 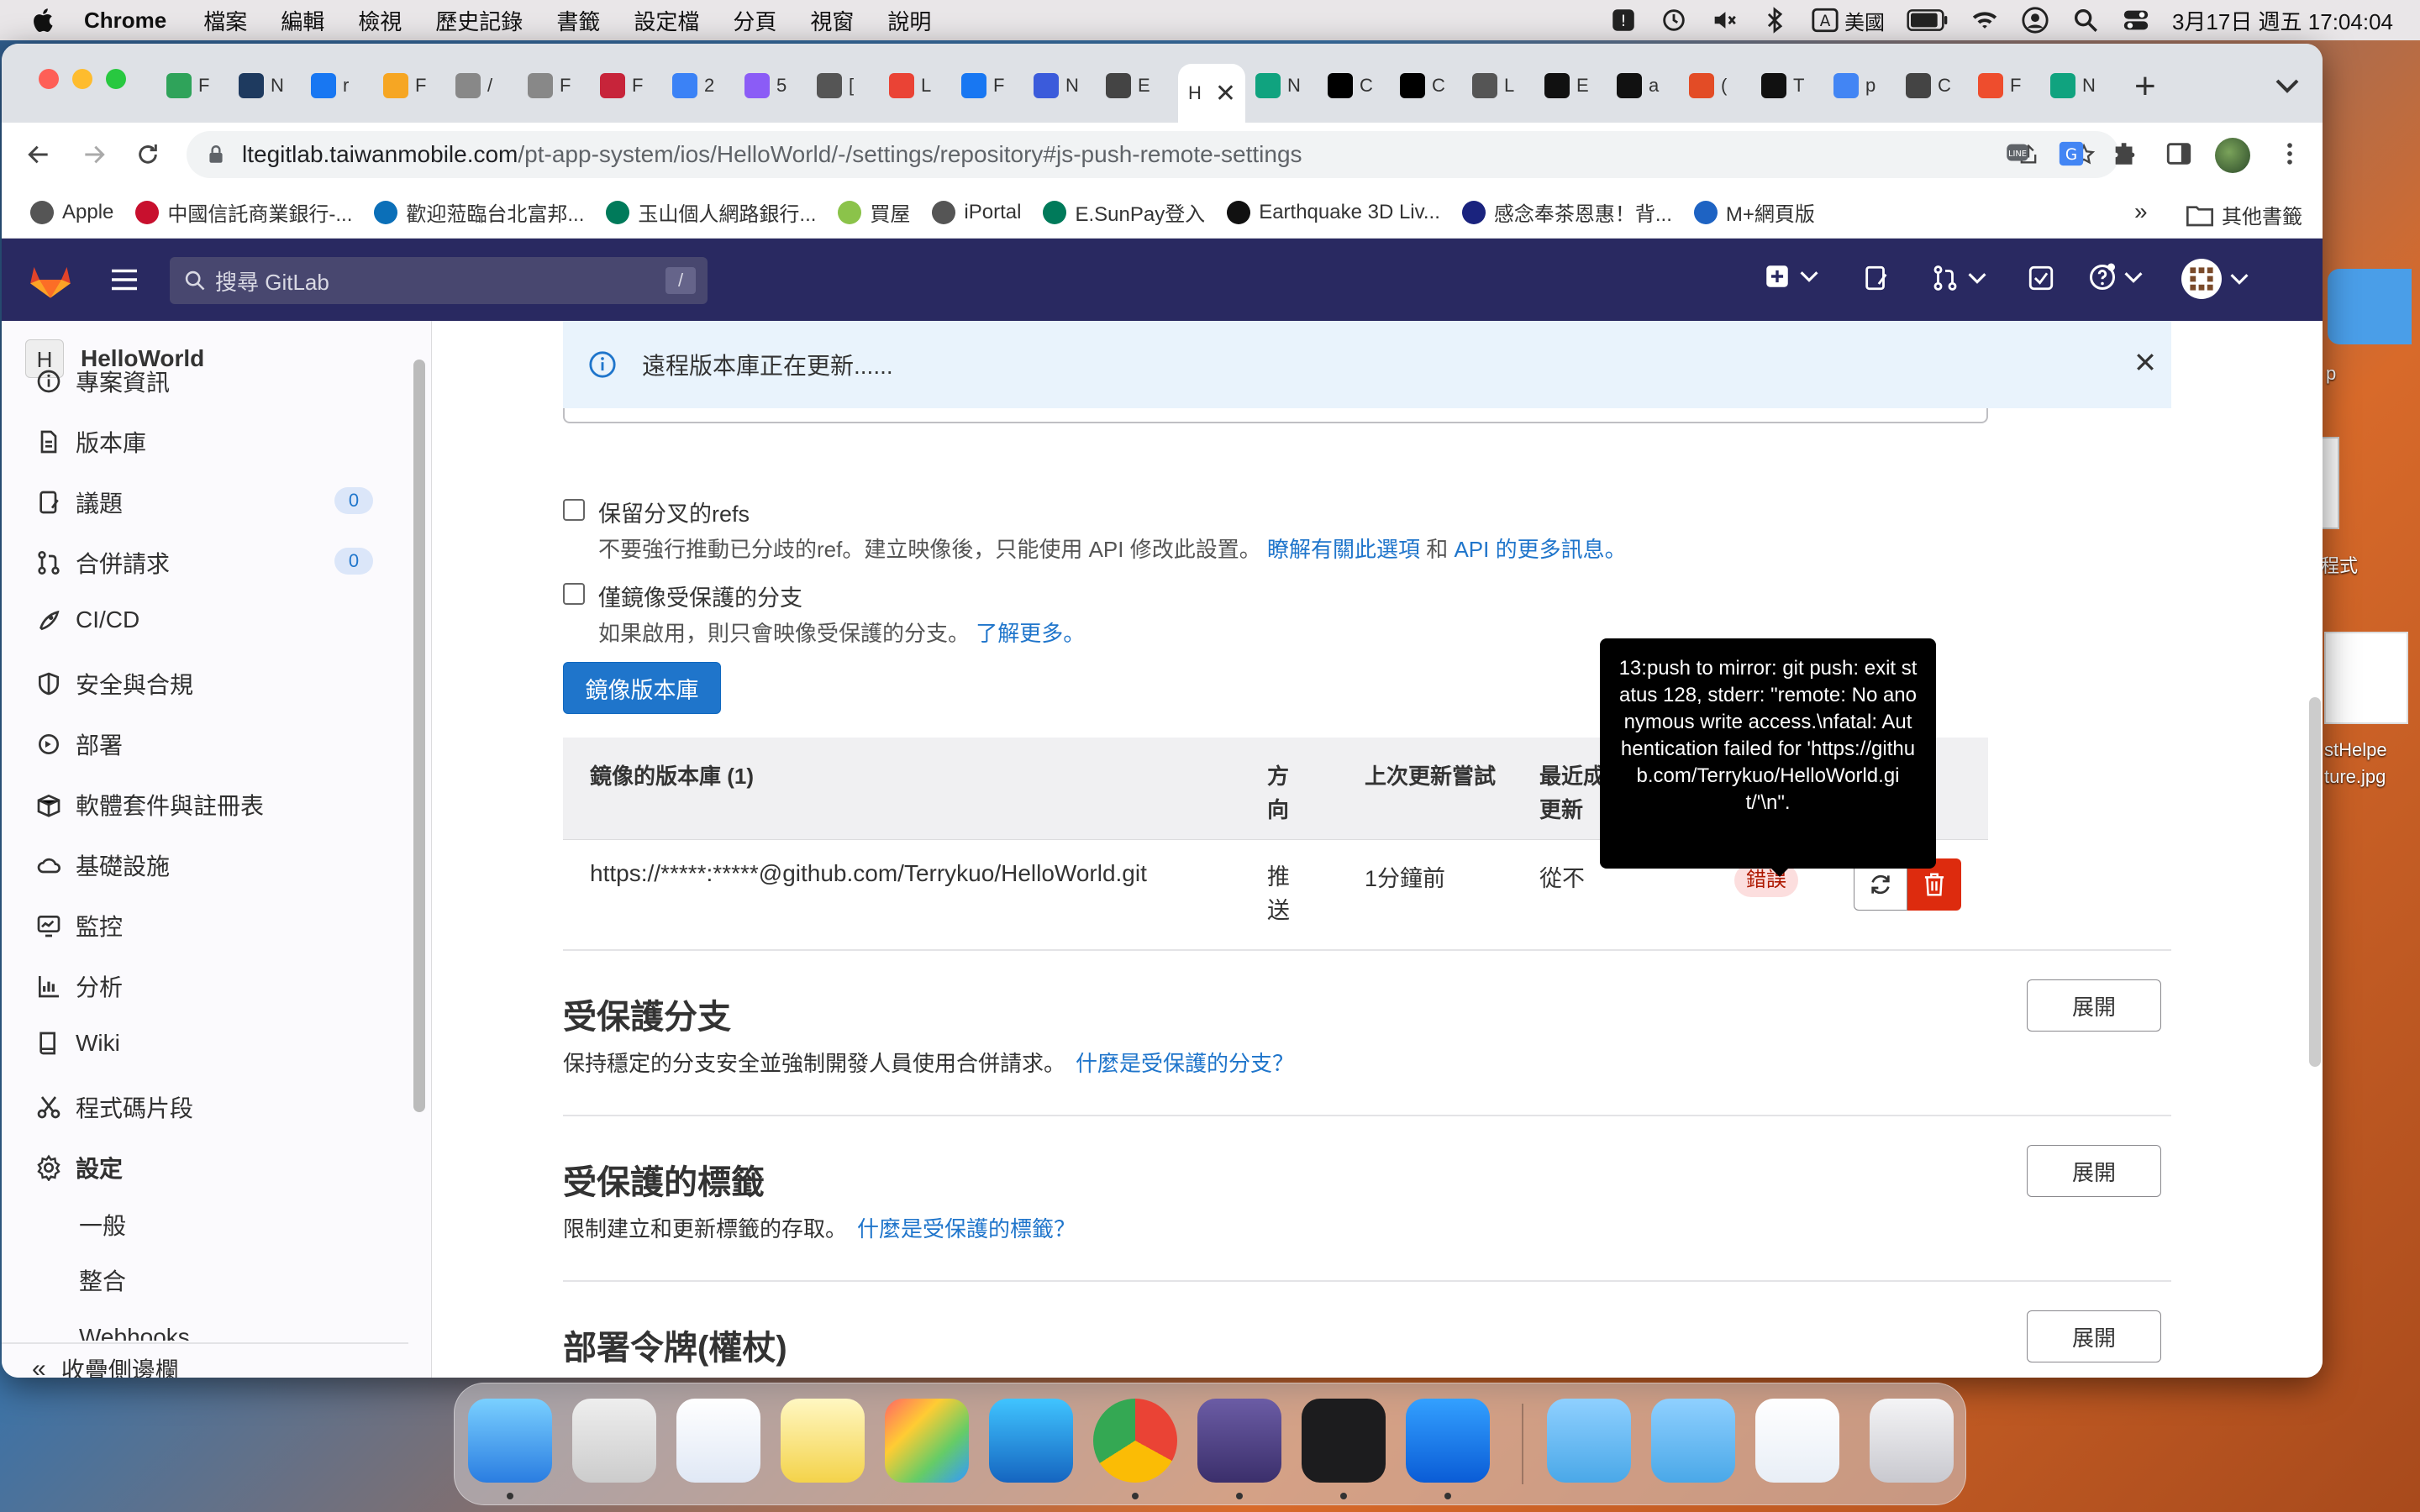 I want to click on bluetooth-icon, so click(x=1774, y=20).